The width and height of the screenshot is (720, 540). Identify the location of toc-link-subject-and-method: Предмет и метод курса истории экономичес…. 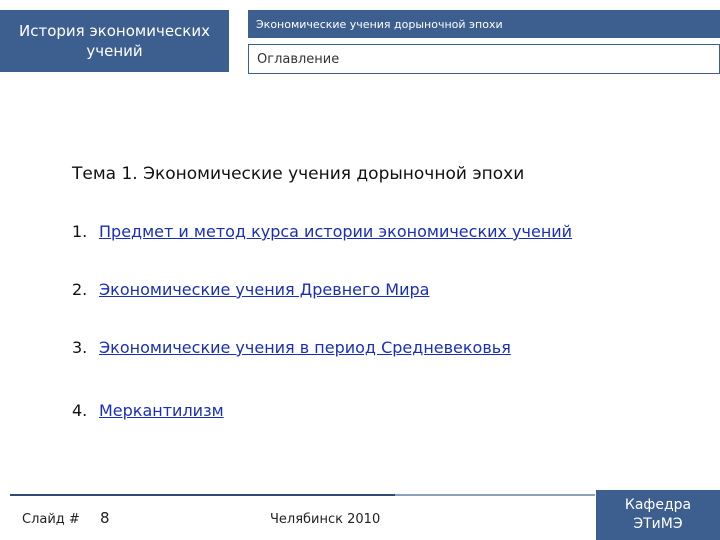
(335, 231).